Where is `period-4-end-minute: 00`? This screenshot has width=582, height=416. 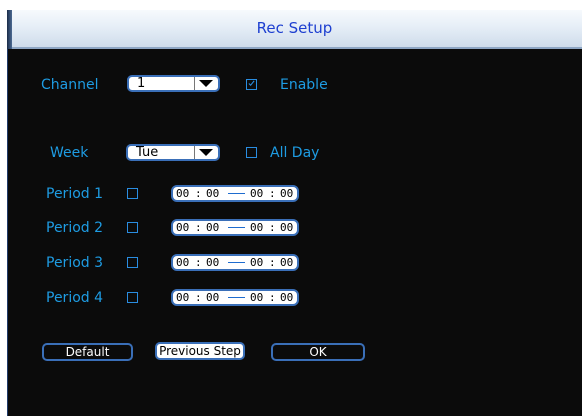
period-4-end-minute: 00 is located at coordinates (286, 297).